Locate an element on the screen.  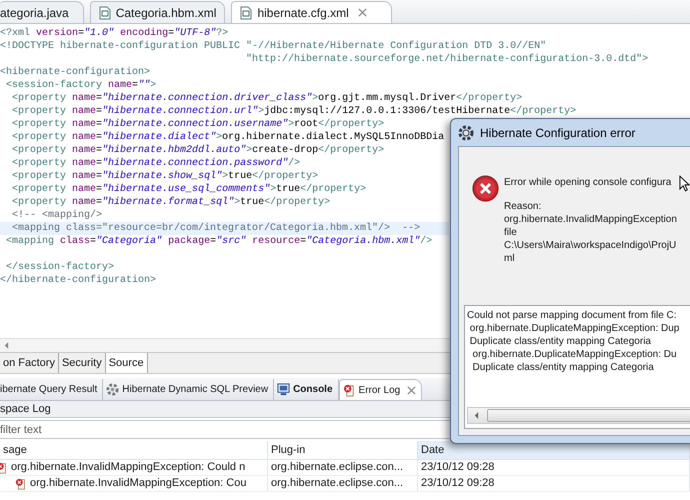
reason-text: C:\Users\Maira\workspaceIndigo\ProjU is located at coordinates (590, 245).